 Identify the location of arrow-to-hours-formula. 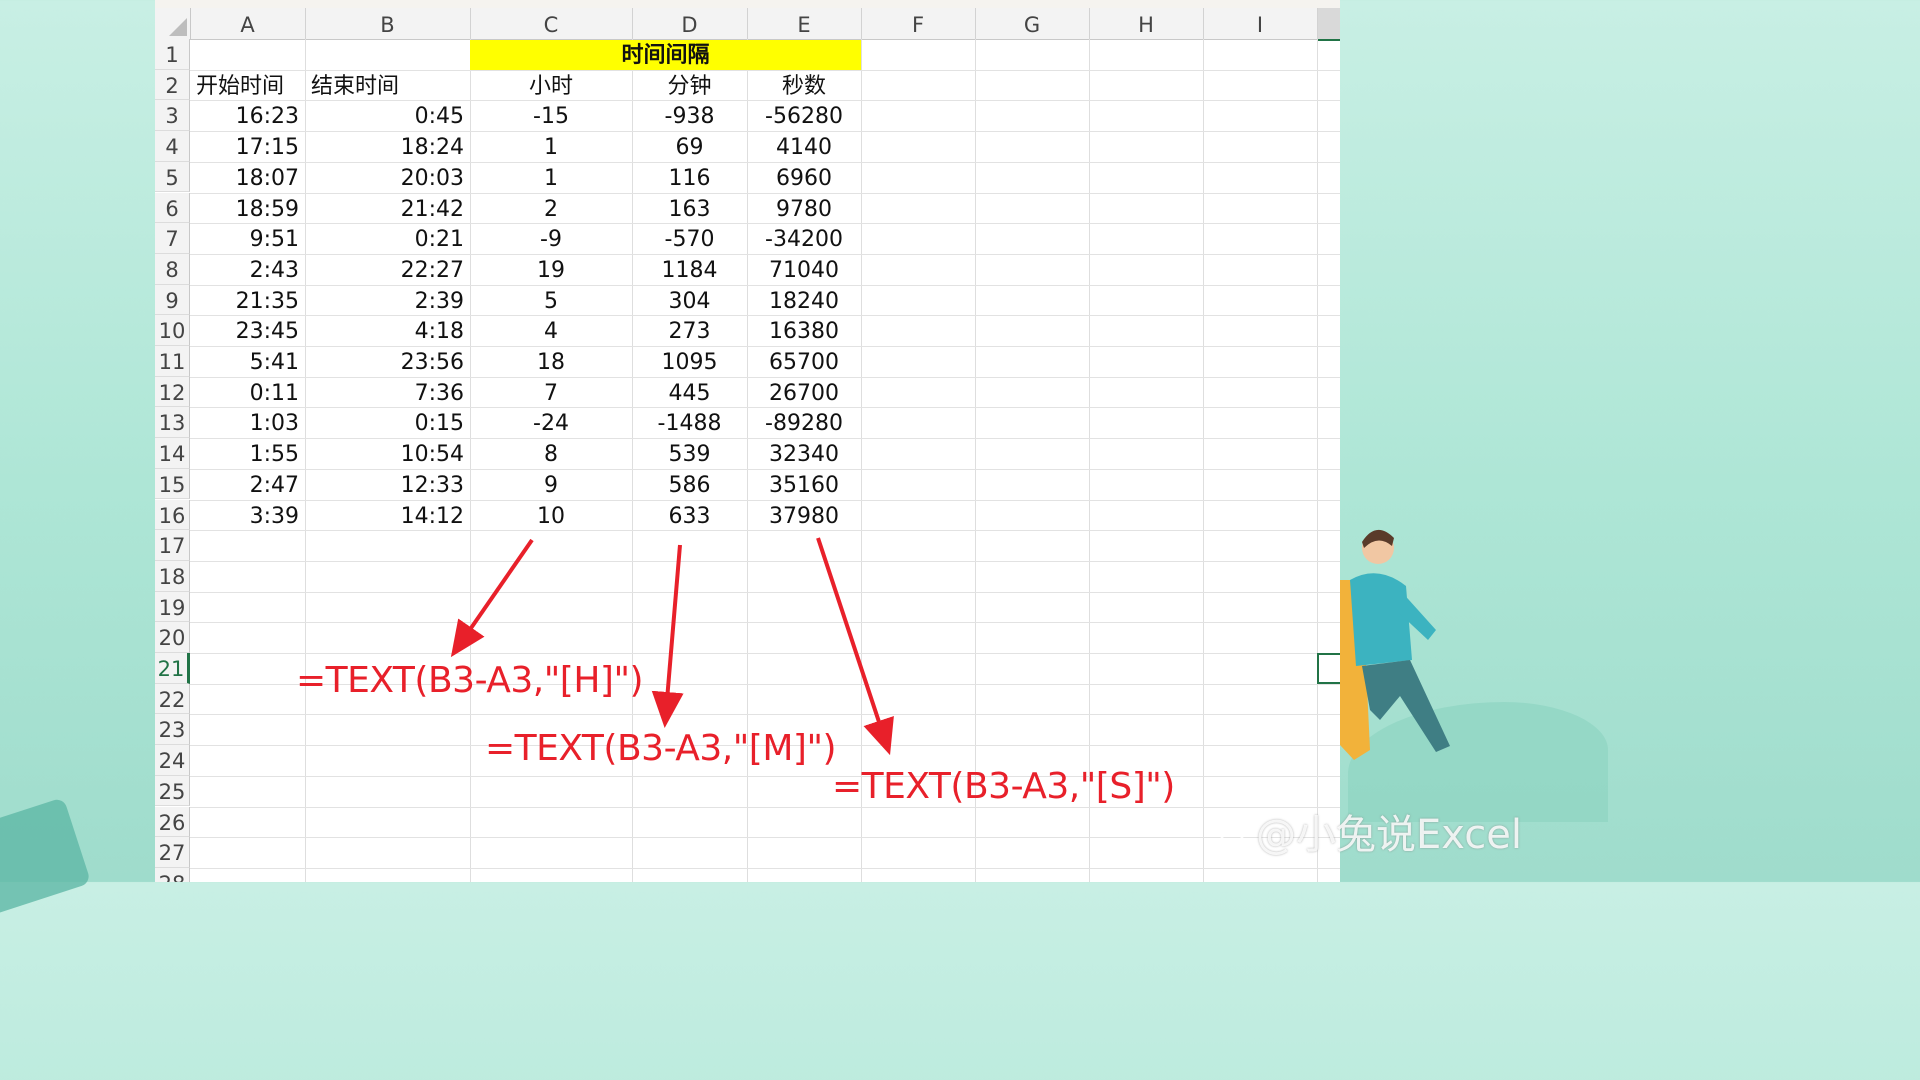
(492, 598).